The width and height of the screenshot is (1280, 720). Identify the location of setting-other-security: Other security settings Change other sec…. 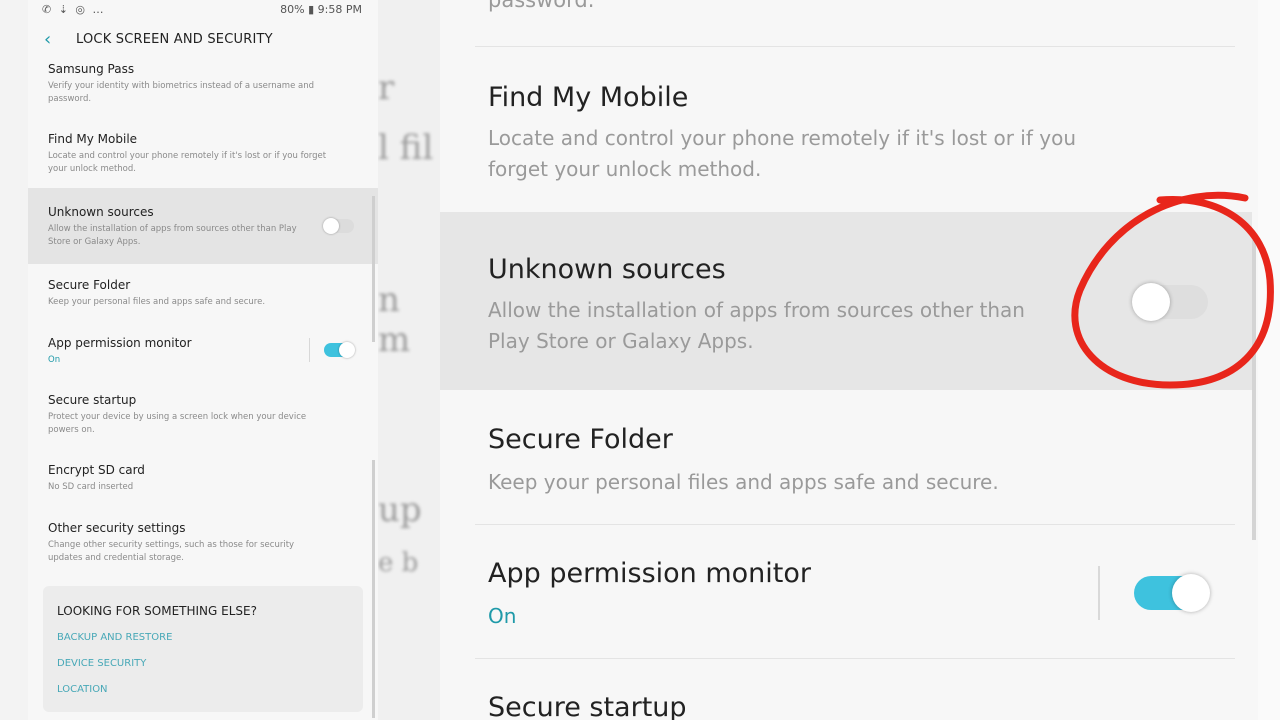
(203, 545).